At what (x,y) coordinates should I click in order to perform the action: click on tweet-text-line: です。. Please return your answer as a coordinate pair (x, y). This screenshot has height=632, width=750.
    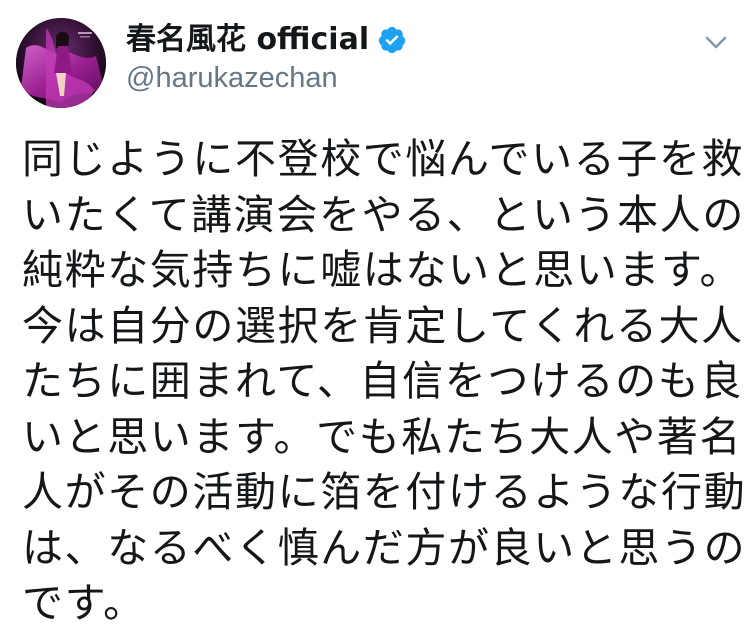
    Looking at the image, I should click on (84, 603).